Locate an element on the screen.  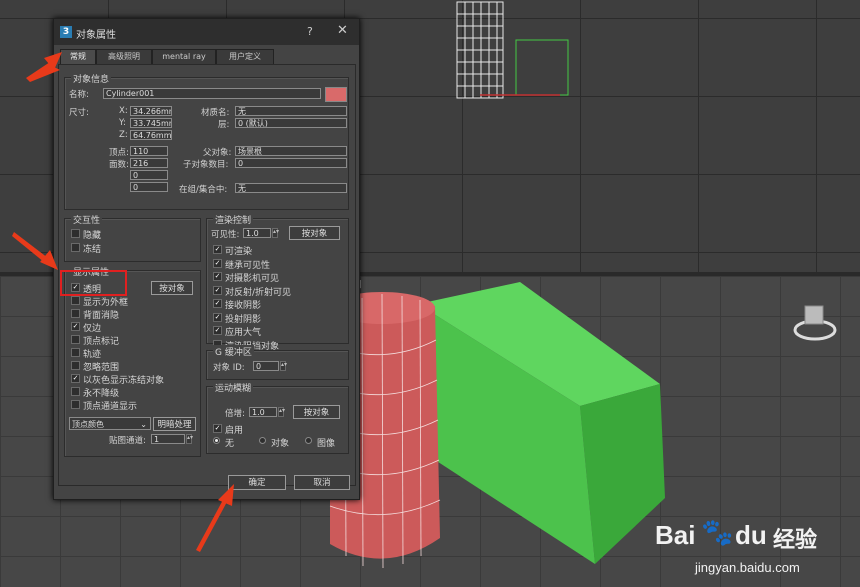
material-label: 材质名: is located at coordinates (215, 113).